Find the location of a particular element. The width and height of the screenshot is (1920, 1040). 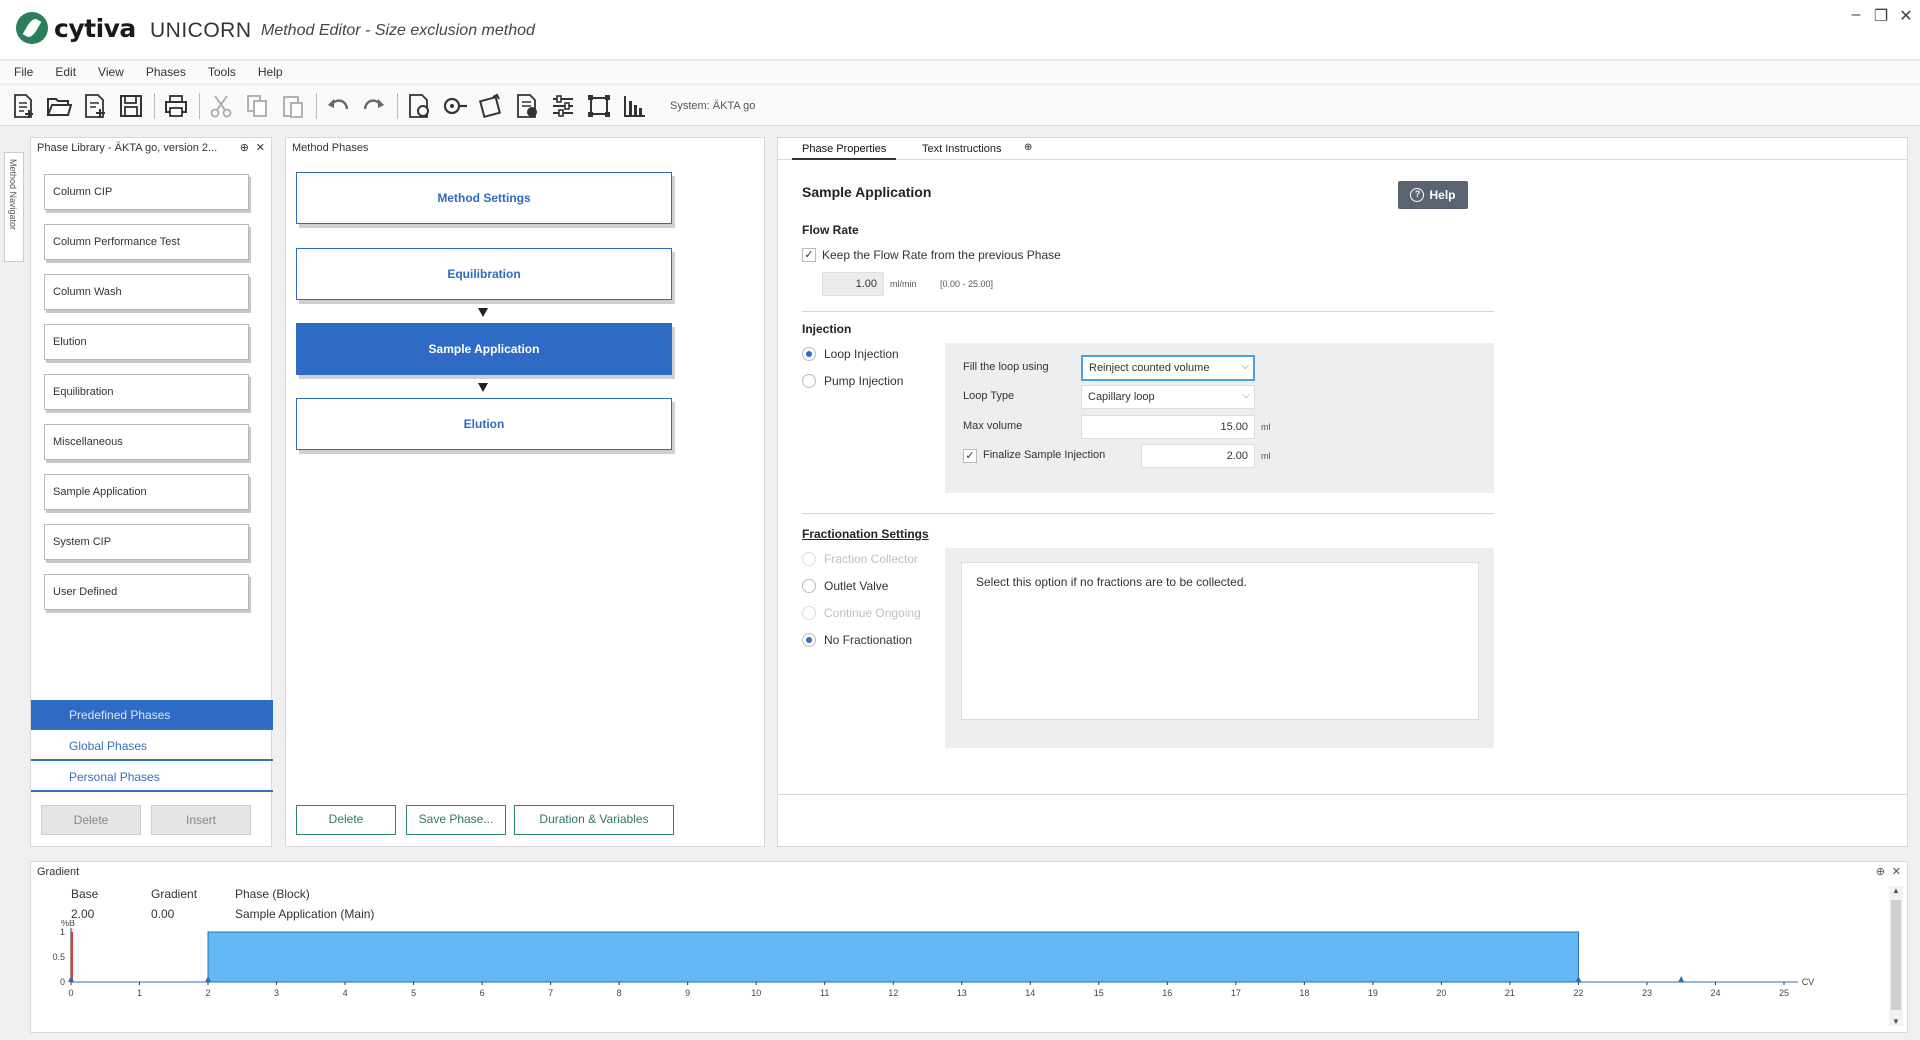

phase-properties-tabs: Phase Properties Text Instructions ⊕ is located at coordinates (1342, 149).